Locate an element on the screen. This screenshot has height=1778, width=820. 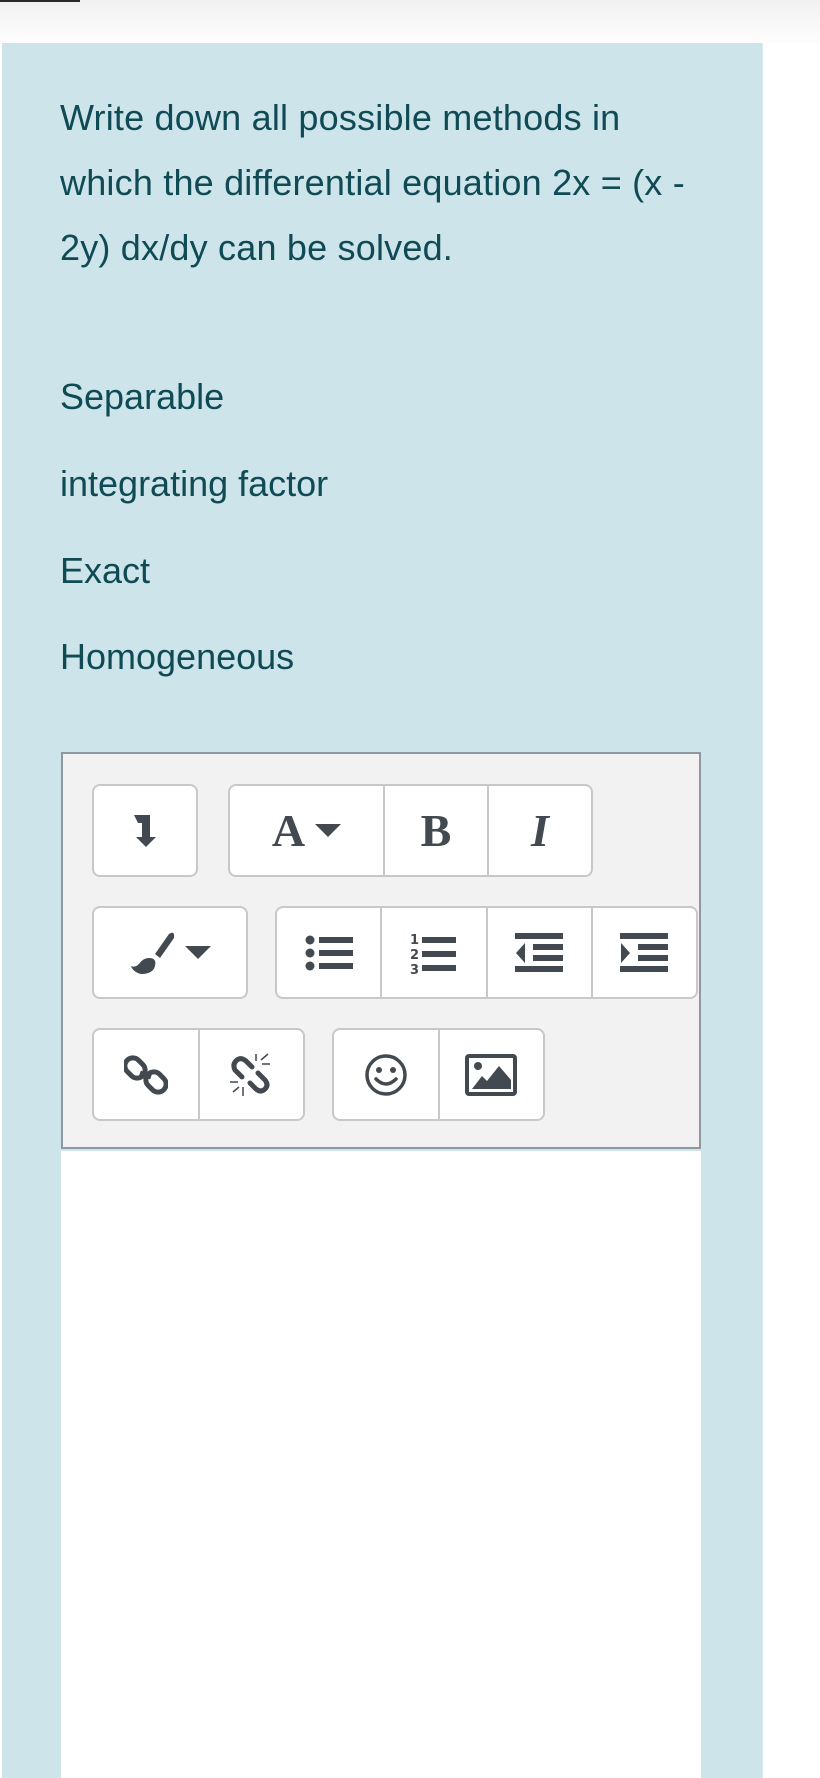
indent-icon is located at coordinates (644, 952).